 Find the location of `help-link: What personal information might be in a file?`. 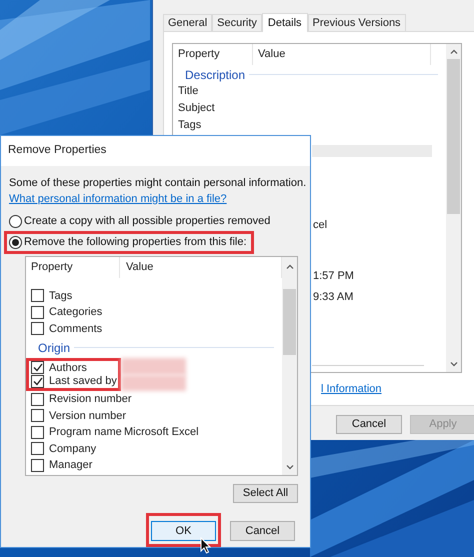

help-link: What personal information might be in a file? is located at coordinates (159, 198).